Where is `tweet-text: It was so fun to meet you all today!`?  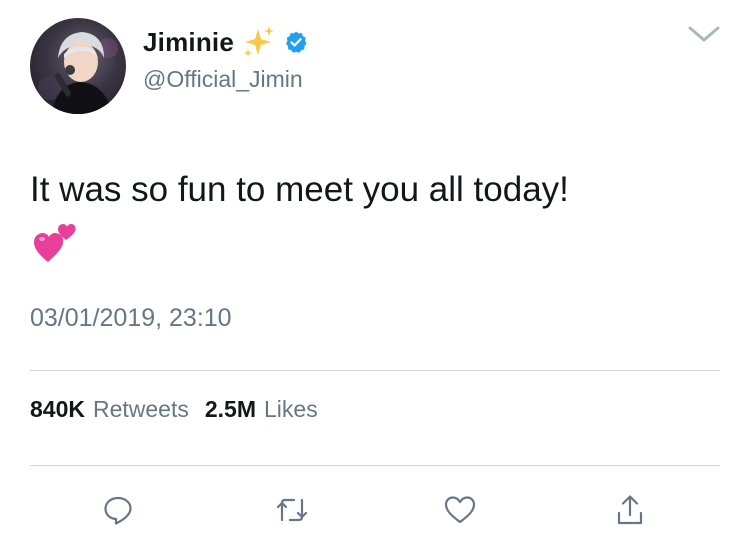 tweet-text: It was so fun to meet you all today! is located at coordinates (299, 189).